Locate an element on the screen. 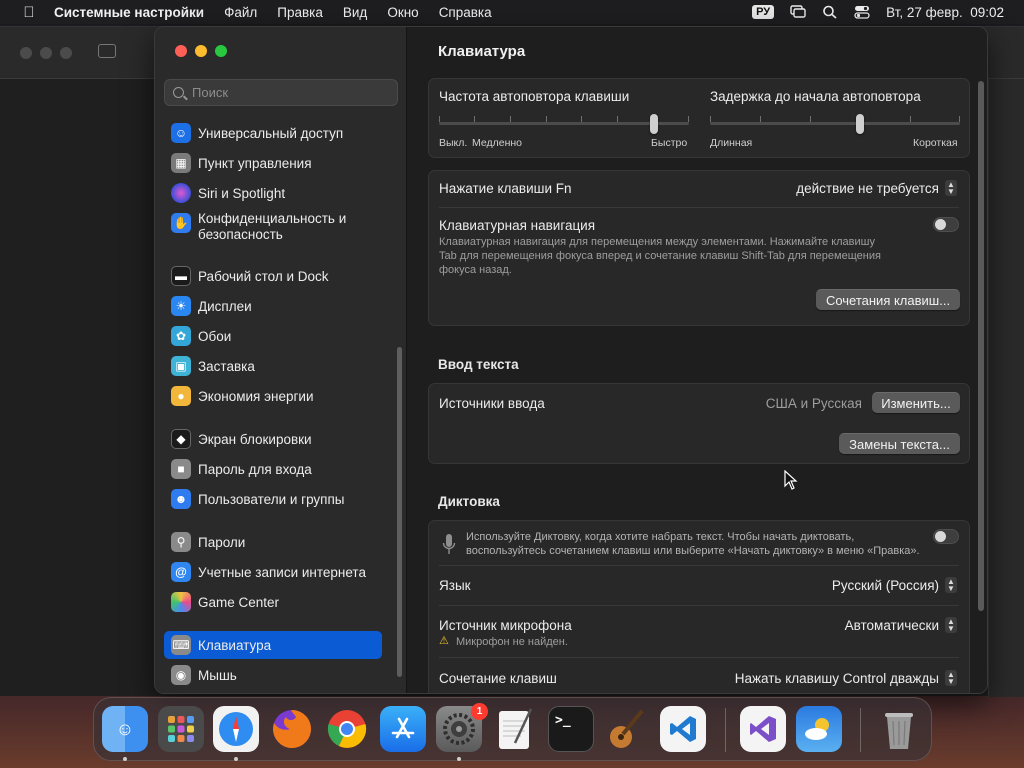 This screenshot has height=768, width=1024. sidebar-item-siri: Siri и Spotlight is located at coordinates (273, 193).